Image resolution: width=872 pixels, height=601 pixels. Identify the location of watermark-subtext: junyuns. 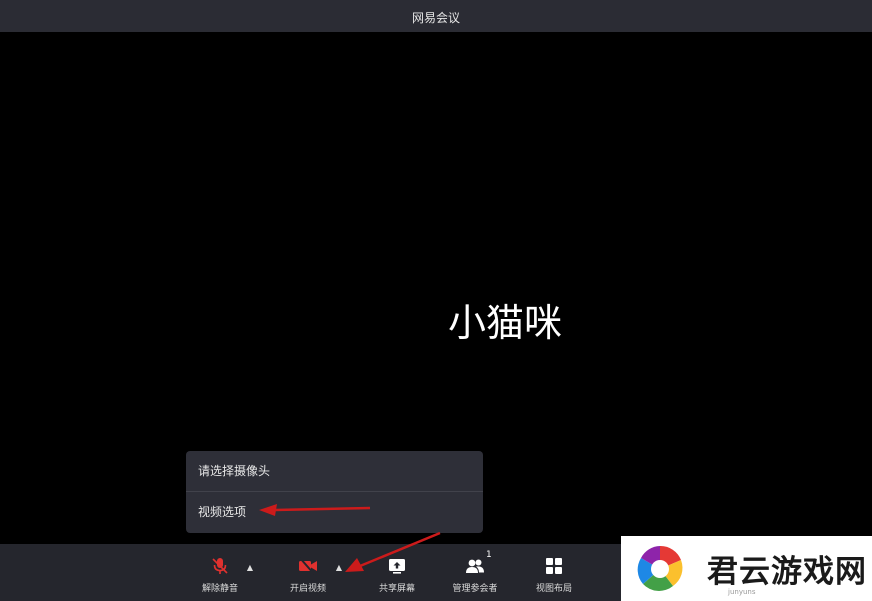
(742, 592).